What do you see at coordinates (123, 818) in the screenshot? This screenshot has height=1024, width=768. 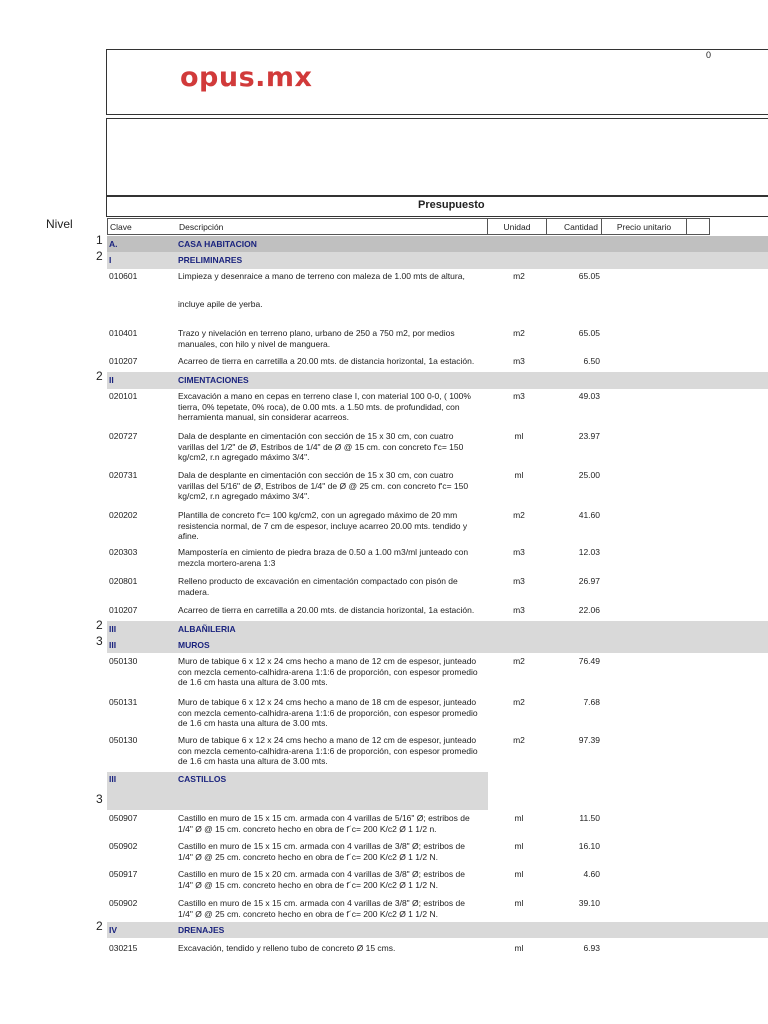 I see `item-code: 050907` at bounding box center [123, 818].